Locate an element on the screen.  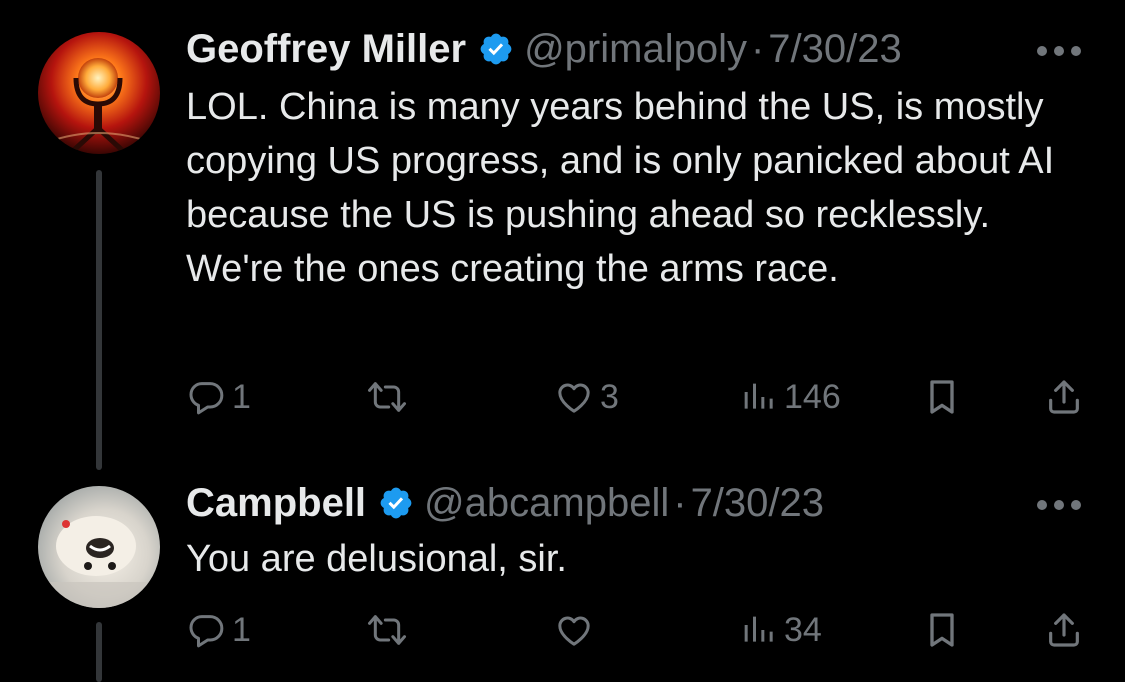
tweet-header: Geoffrey Miller @primalpoly · 7/30/23 is located at coordinates (544, 49).